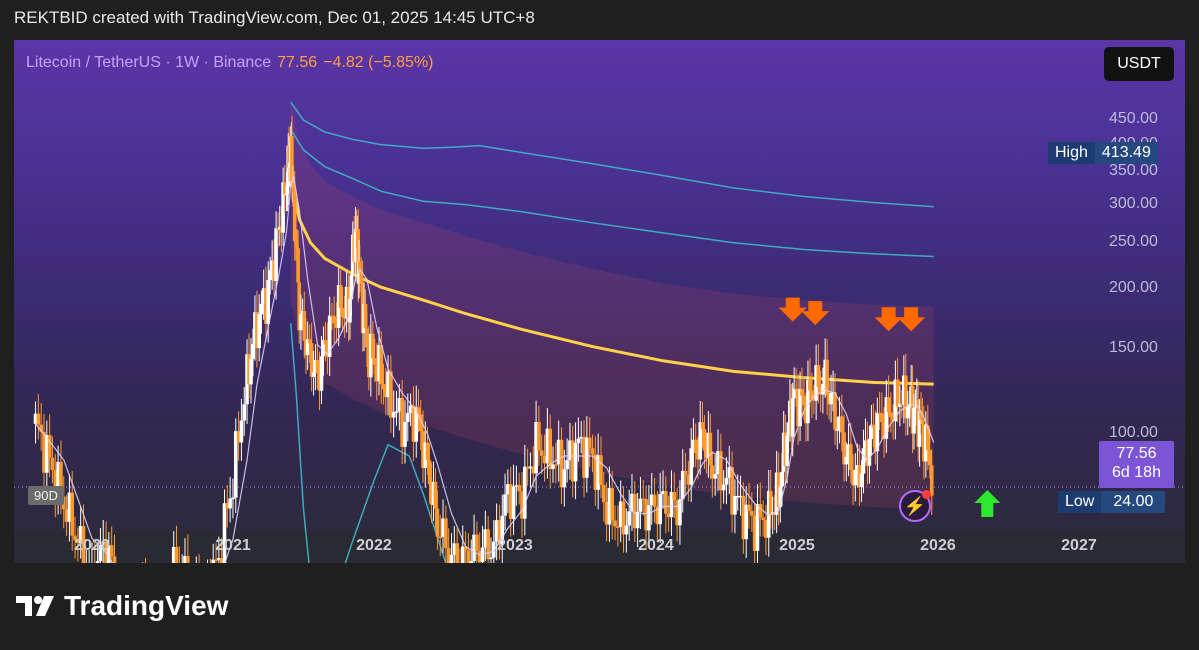 Image resolution: width=1199 pixels, height=650 pixels. Describe the element at coordinates (599, 547) in the screenshot. I see `x-axis-strip` at that location.